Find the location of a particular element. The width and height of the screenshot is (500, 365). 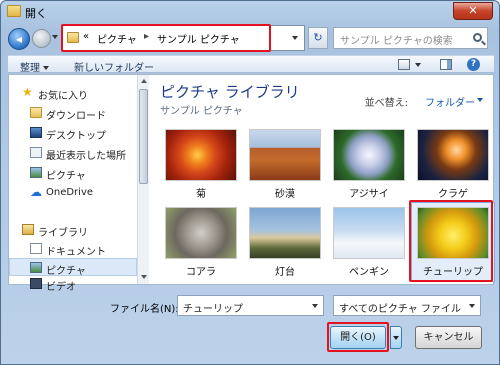

file-name: 菊 is located at coordinates (201, 192).